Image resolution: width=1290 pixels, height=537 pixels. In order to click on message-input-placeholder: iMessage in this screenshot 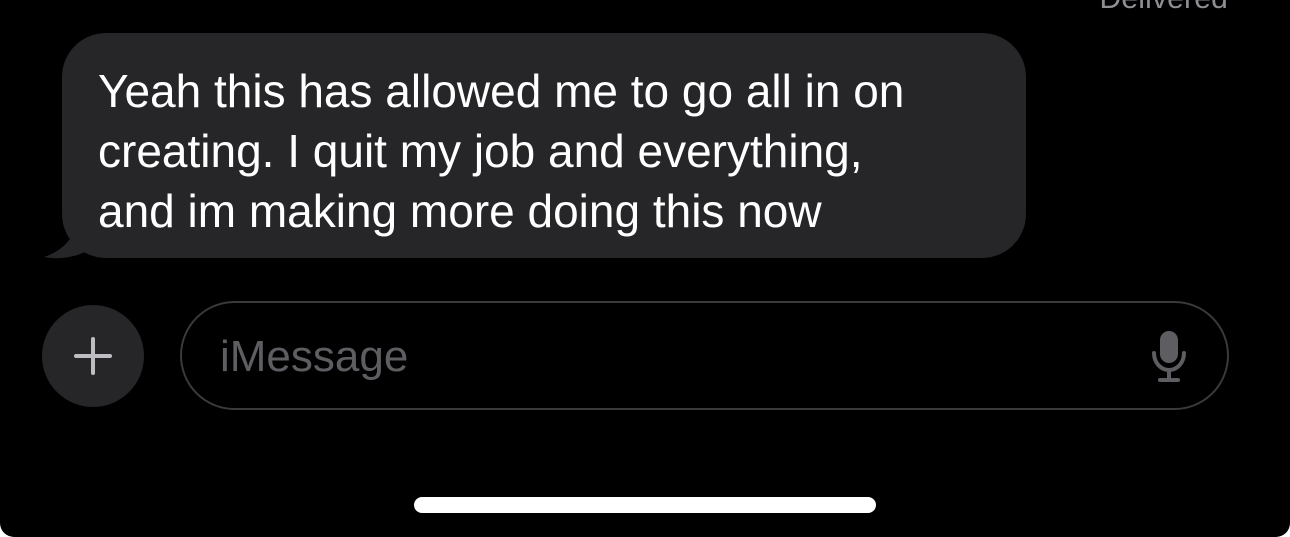, I will do `click(314, 356)`.